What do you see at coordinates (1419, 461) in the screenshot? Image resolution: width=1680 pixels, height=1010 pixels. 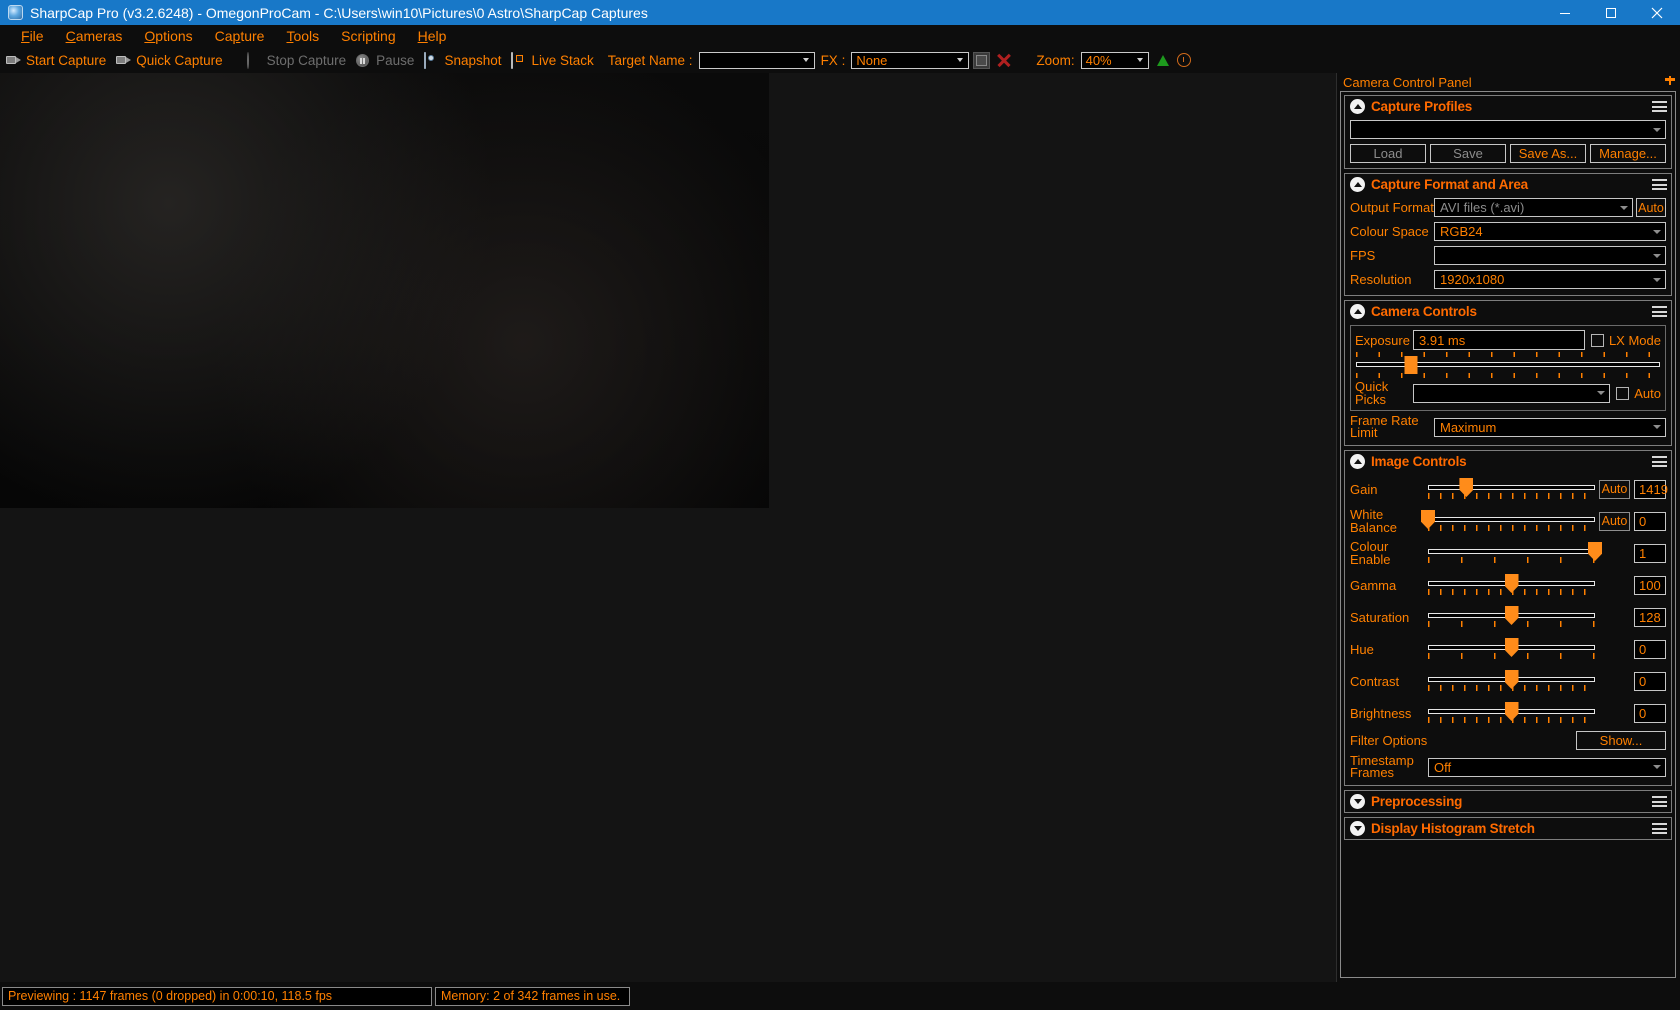 I see `image-controls-title: Image Controls` at bounding box center [1419, 461].